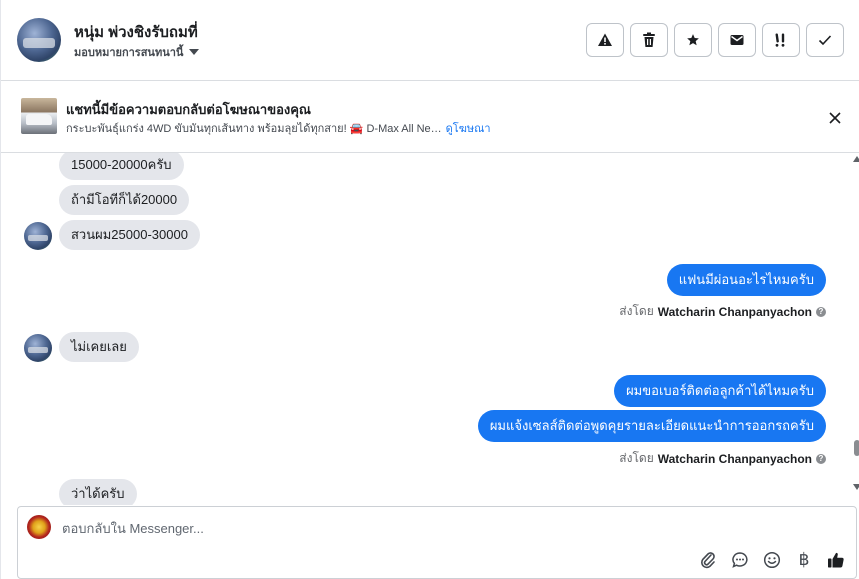 Image resolution: width=859 pixels, height=579 pixels. What do you see at coordinates (856, 448) in the screenshot?
I see `scrollbar-thumb` at bounding box center [856, 448].